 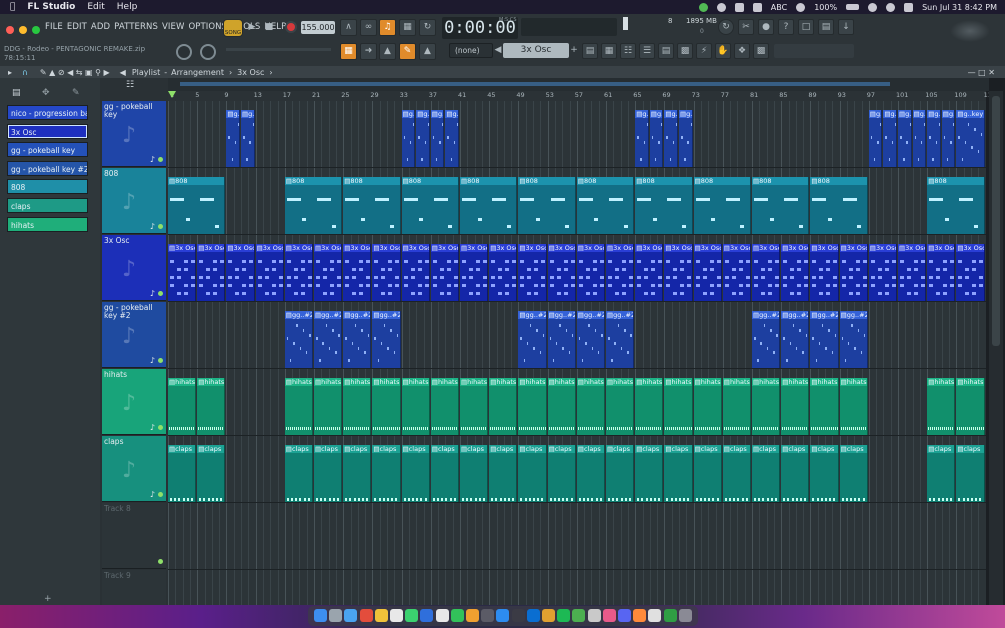 What do you see at coordinates (134, 402) in the screenshot?
I see `track-header: hihats ♪ ♪` at bounding box center [134, 402].